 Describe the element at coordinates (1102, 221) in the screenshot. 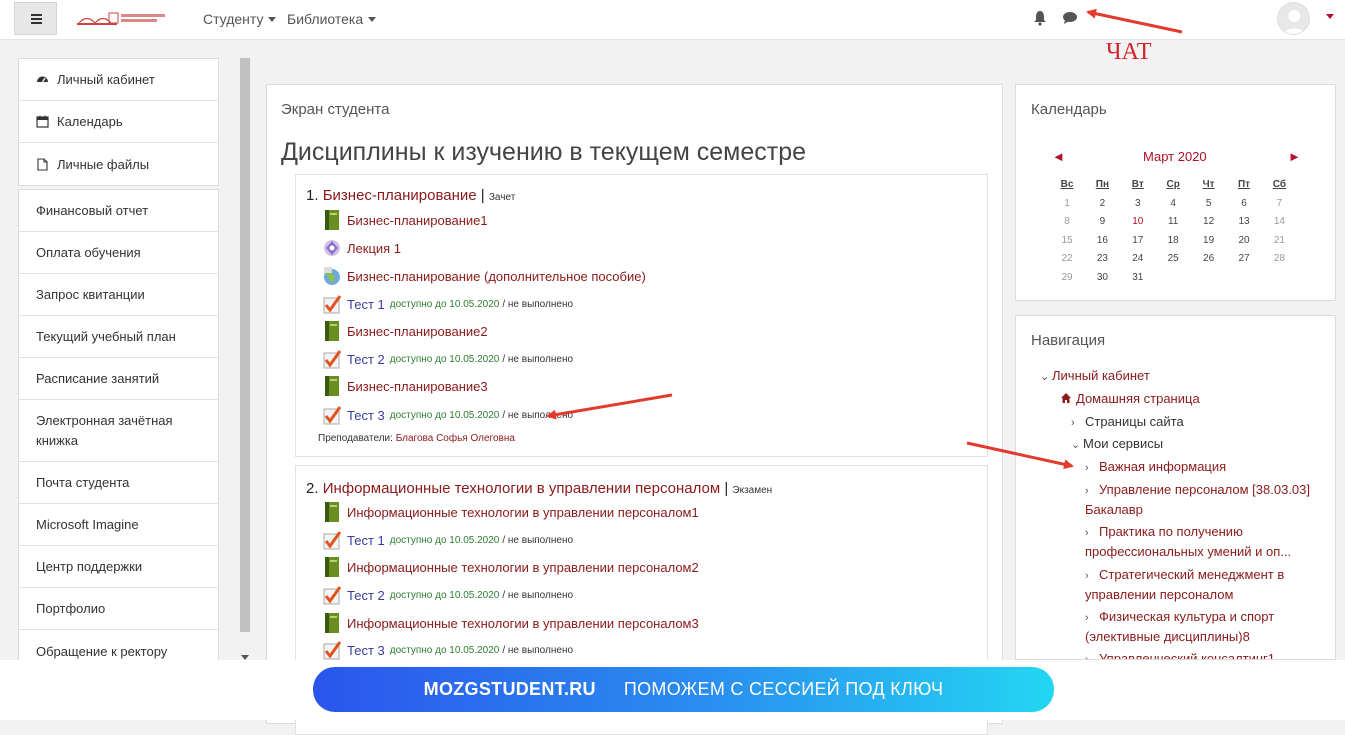

I see `calendar-day: 9` at that location.